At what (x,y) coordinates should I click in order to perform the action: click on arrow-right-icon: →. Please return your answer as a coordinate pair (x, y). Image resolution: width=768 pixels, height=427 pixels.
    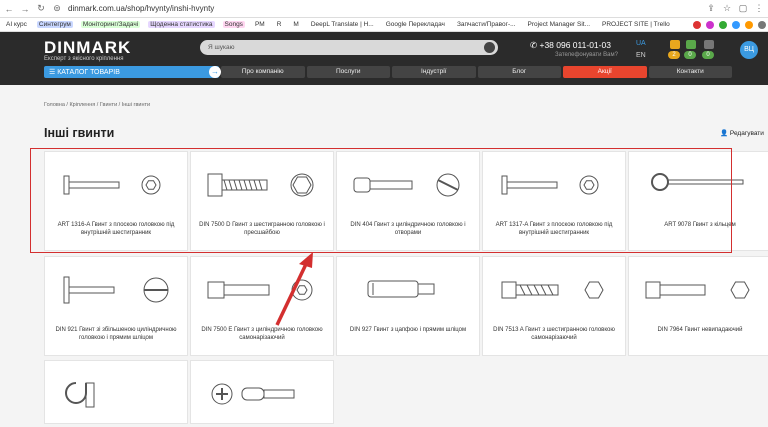
    Looking at the image, I should click on (215, 72).